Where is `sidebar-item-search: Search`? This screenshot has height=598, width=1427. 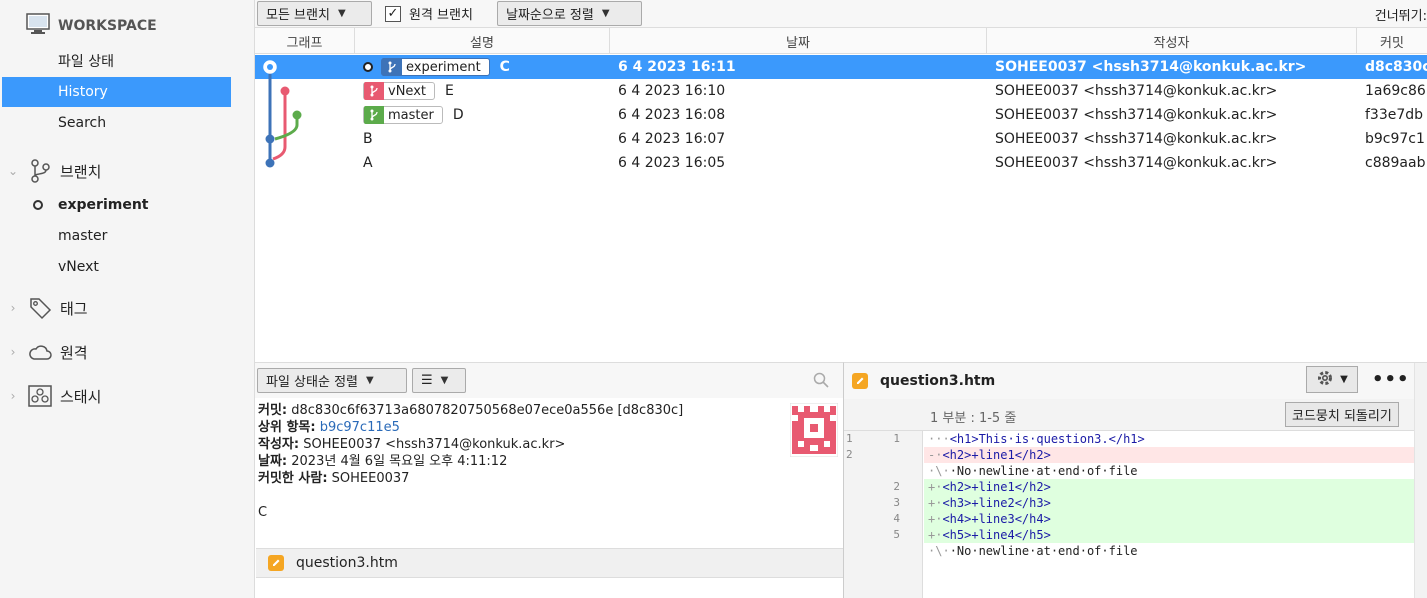
sidebar-item-search: Search is located at coordinates (116, 123).